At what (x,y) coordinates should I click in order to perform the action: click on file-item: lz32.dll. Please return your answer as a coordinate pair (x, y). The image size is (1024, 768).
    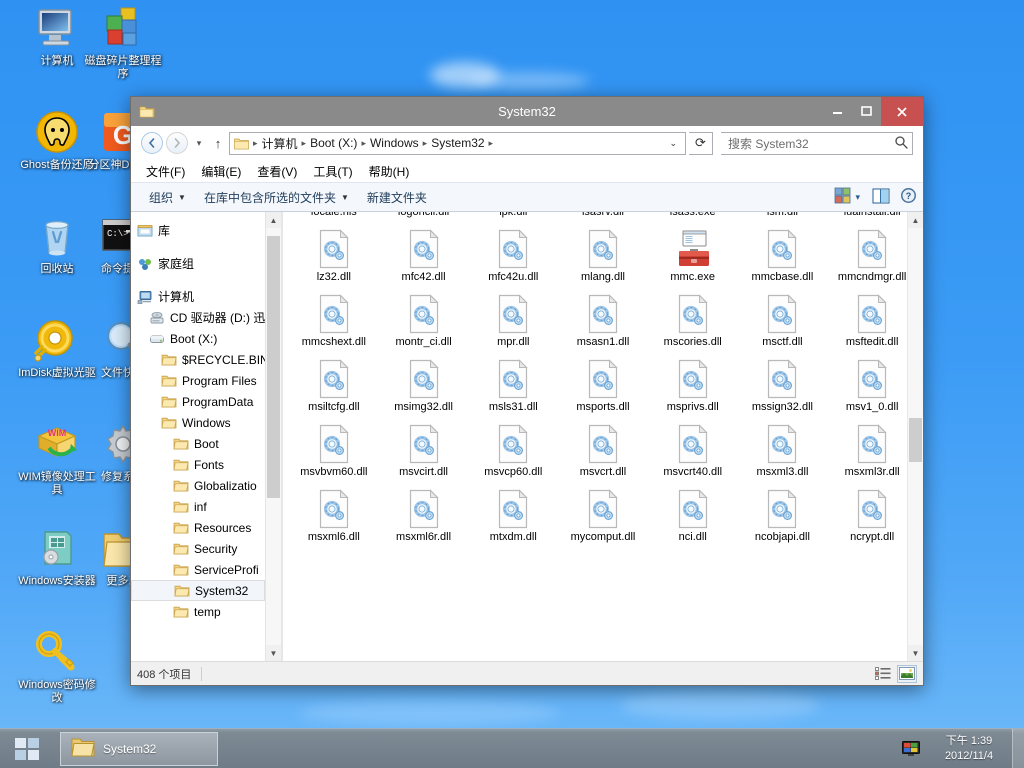
    Looking at the image, I should click on (334, 257).